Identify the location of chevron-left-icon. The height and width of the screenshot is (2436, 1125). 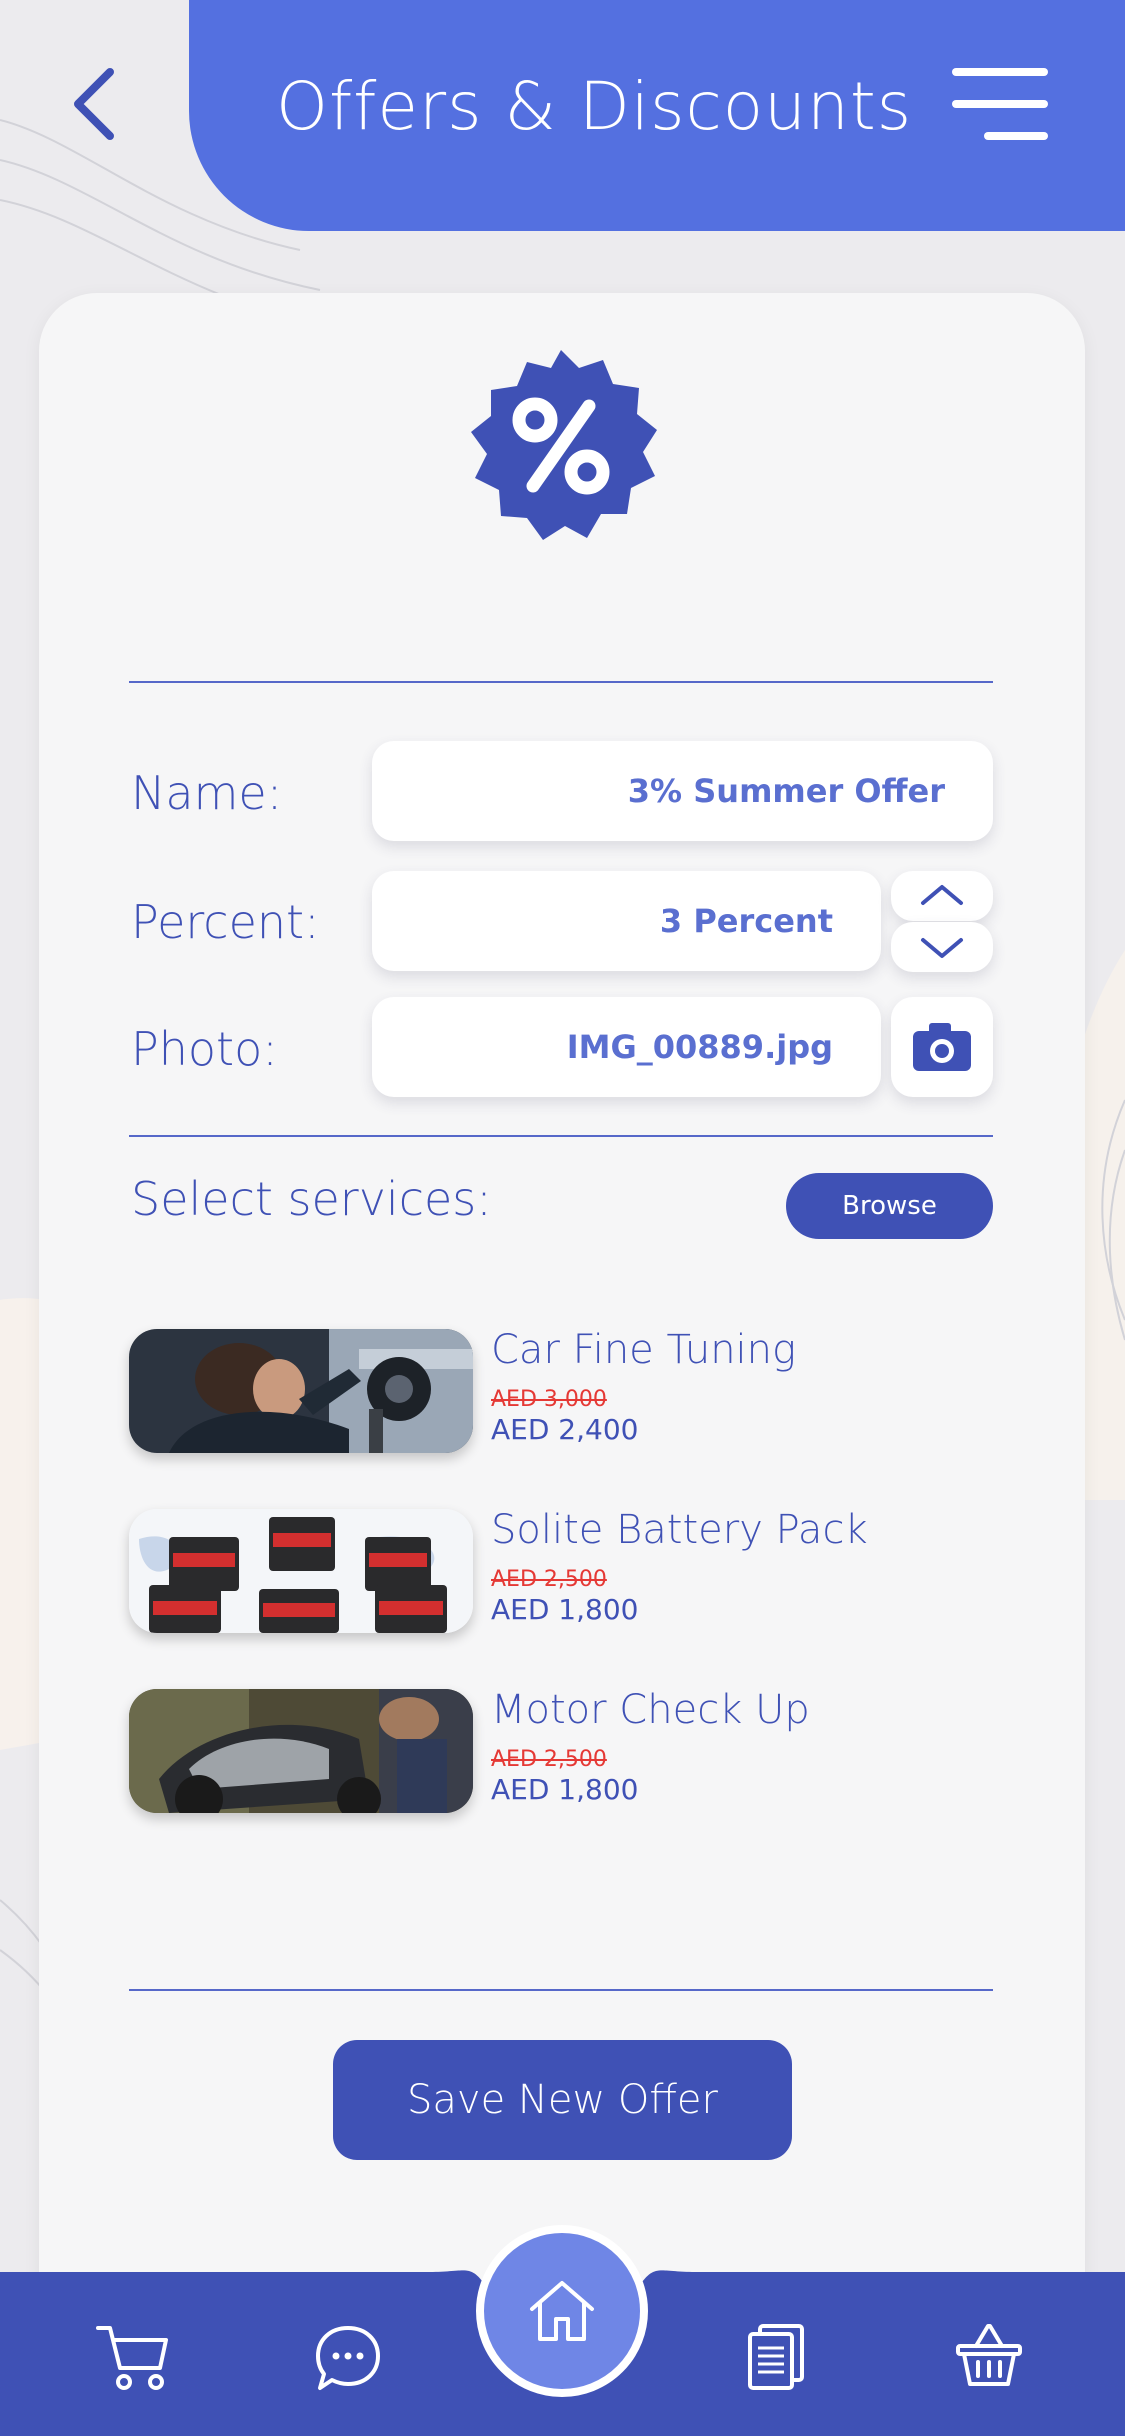
(94, 104).